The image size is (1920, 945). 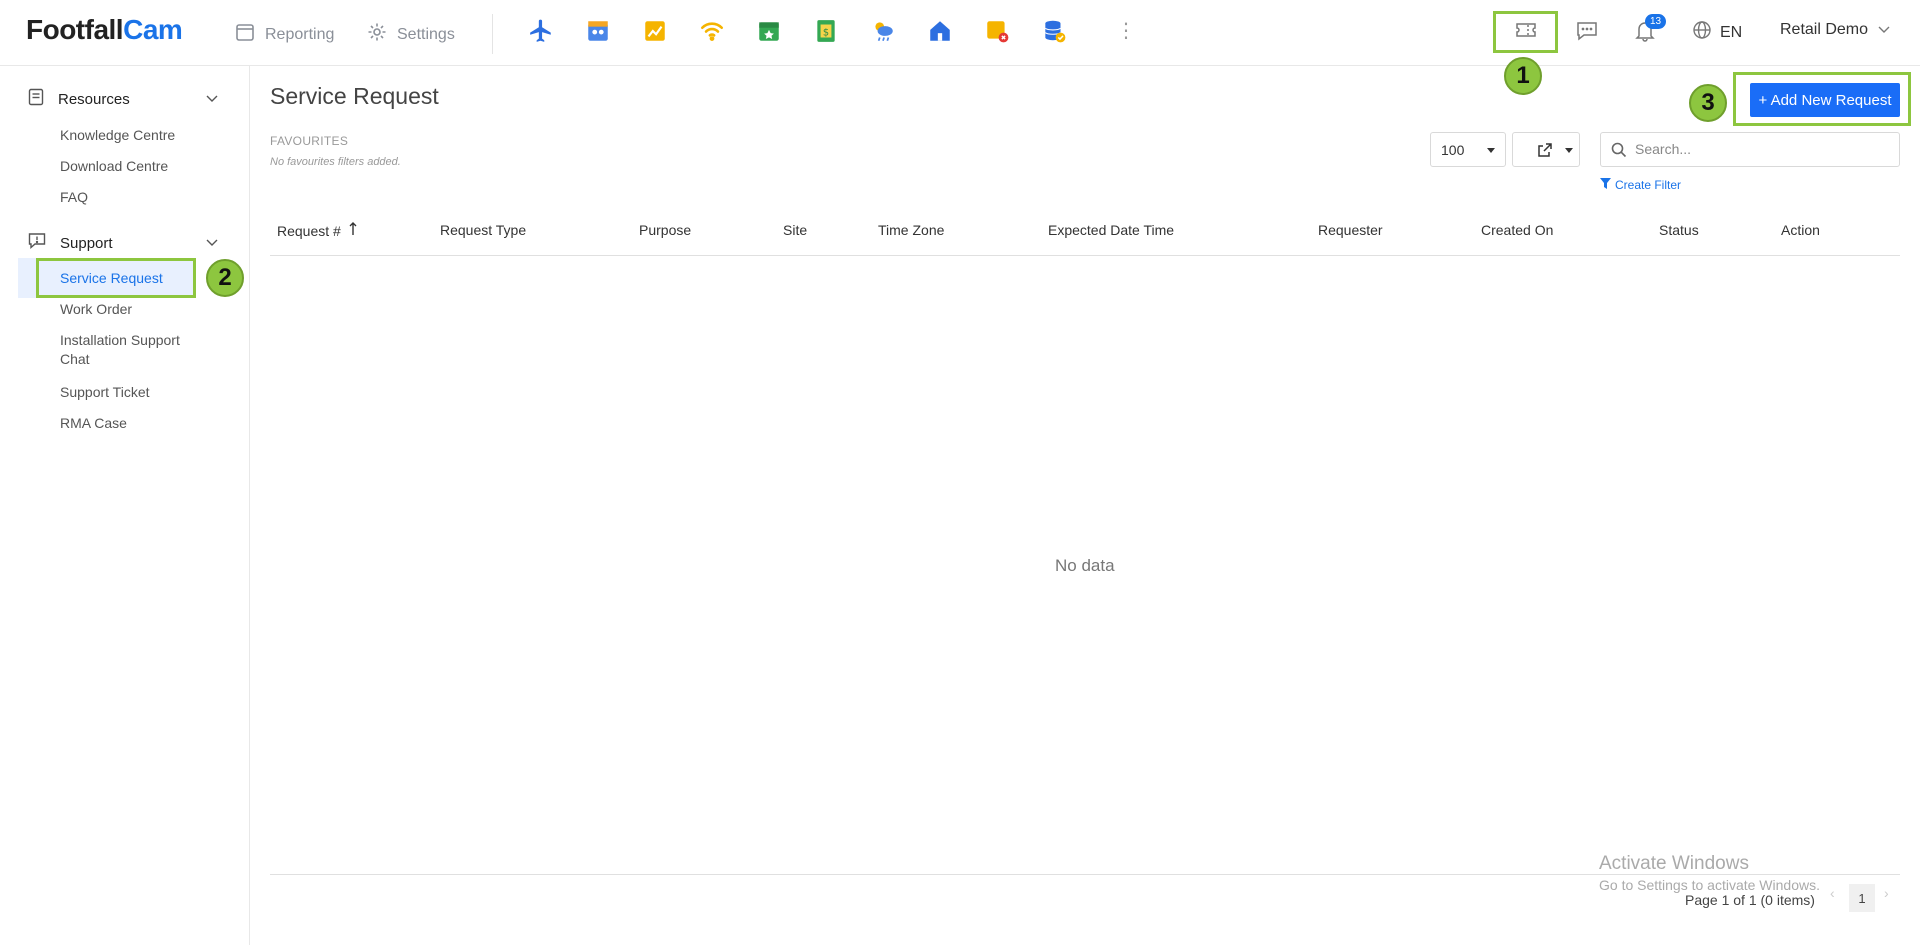 I want to click on export-dropdown, so click(x=1546, y=149).